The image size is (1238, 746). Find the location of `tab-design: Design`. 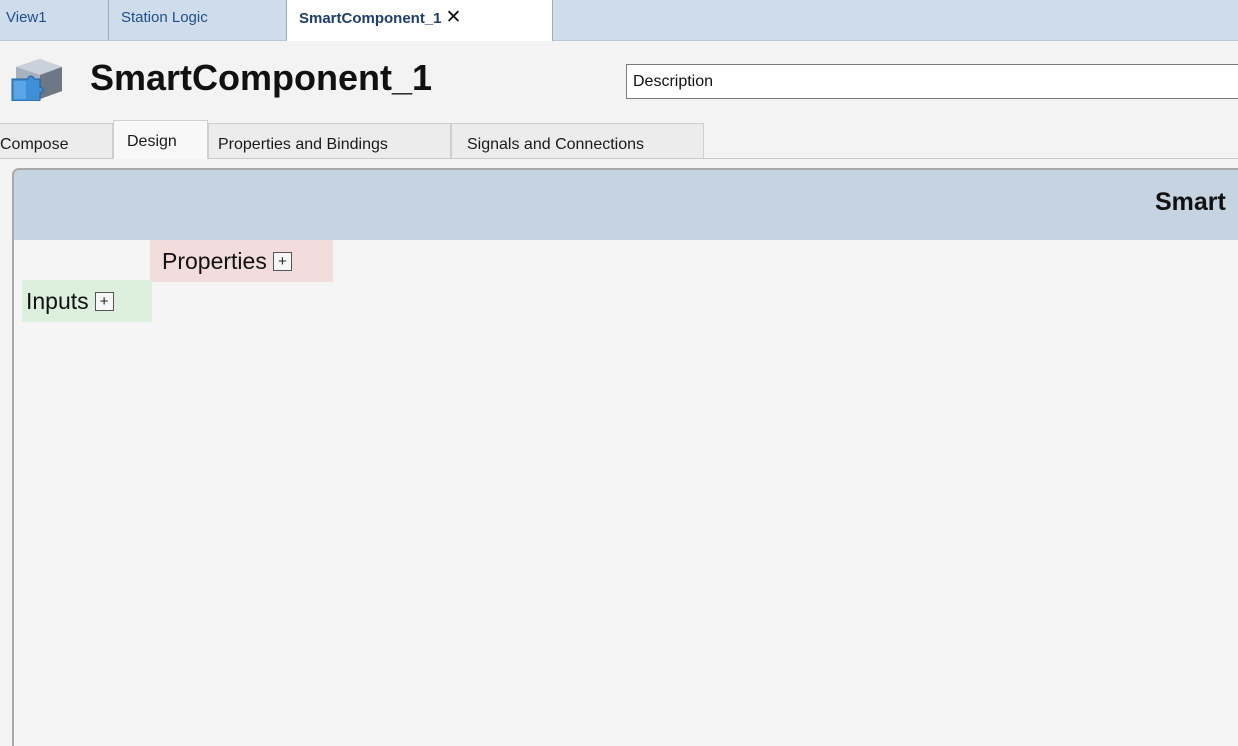

tab-design: Design is located at coordinates (160, 139).